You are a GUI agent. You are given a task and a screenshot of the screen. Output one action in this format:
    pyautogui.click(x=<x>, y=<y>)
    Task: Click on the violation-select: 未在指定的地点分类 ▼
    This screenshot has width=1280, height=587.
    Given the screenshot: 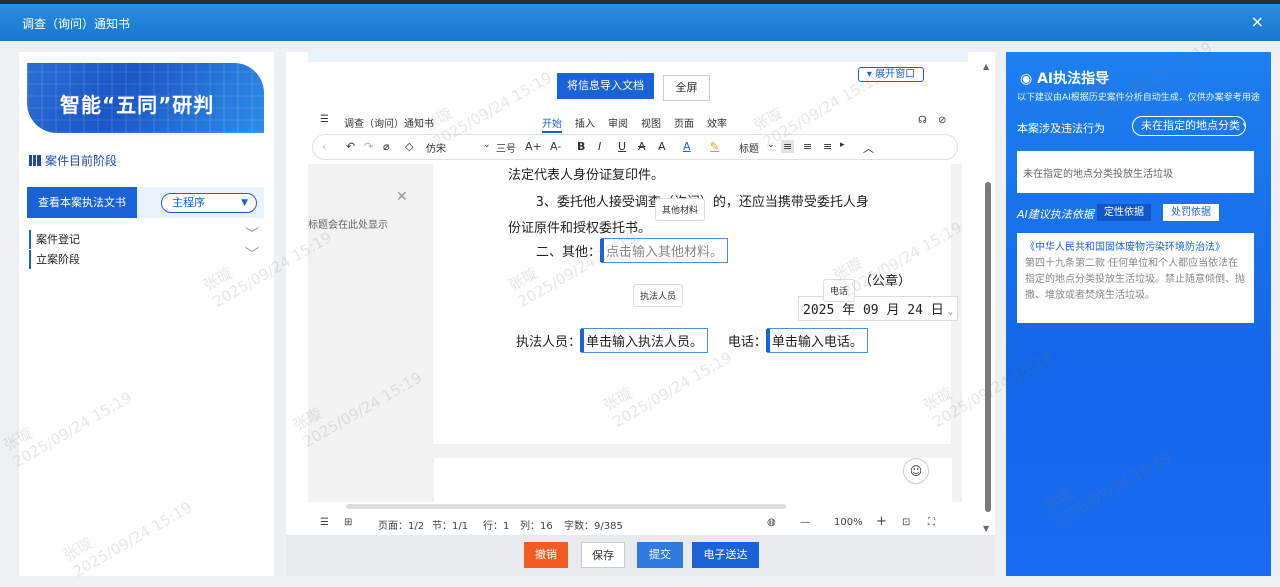 What is the action you would take?
    pyautogui.click(x=1189, y=126)
    